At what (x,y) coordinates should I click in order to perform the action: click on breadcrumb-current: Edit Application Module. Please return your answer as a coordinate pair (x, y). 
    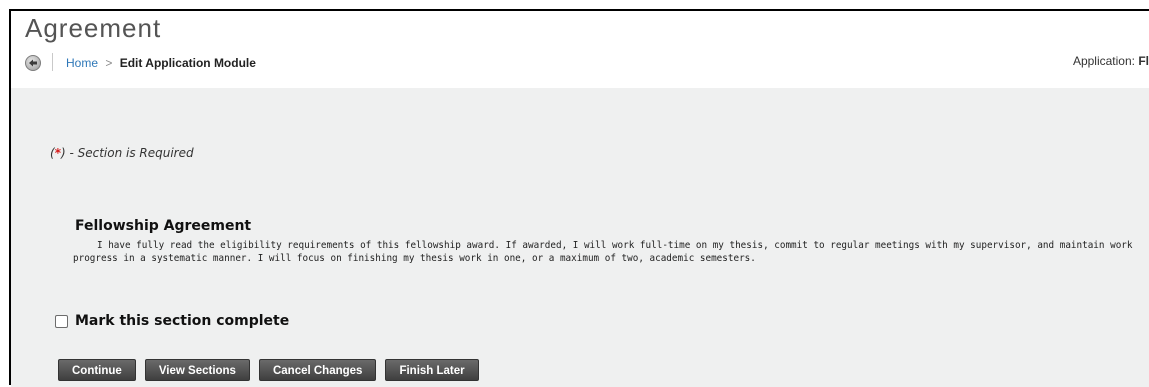
    Looking at the image, I should click on (187, 63).